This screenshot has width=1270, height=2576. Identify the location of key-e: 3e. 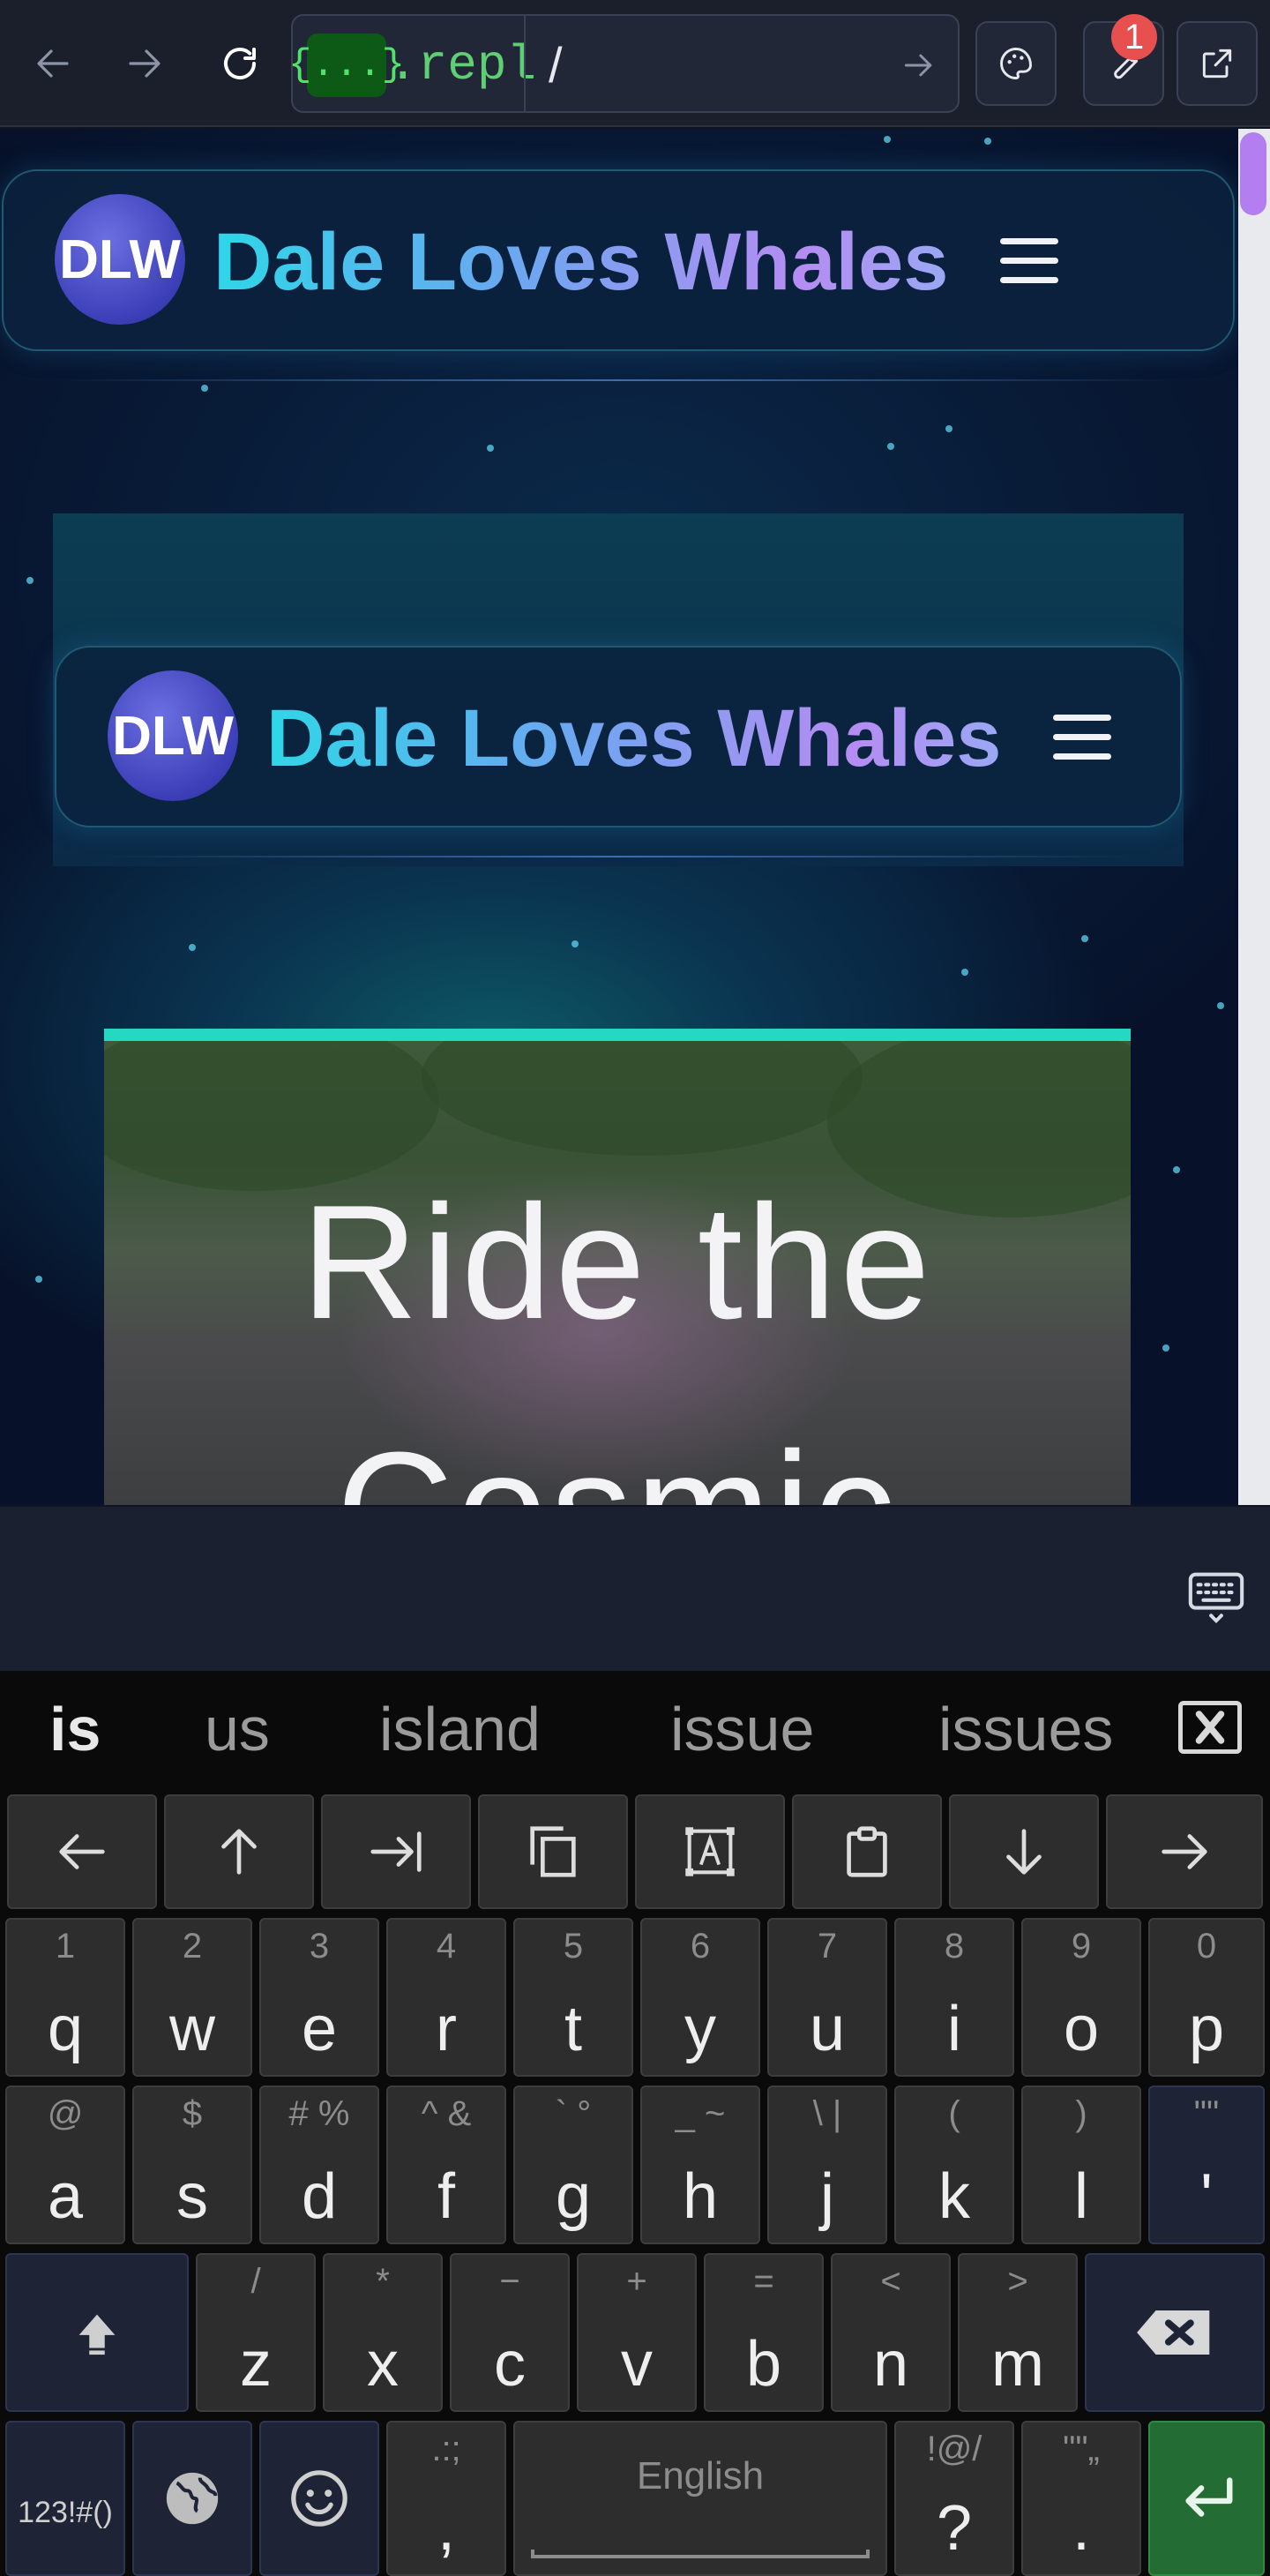
(319, 1998).